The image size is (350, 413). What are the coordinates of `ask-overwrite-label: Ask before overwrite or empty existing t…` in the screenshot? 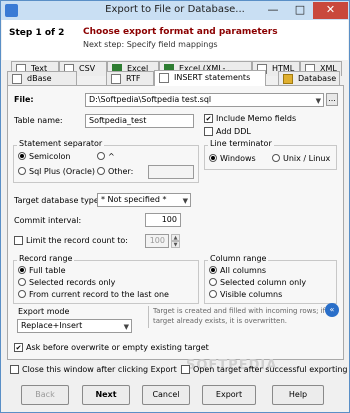 It's located at (117, 347).